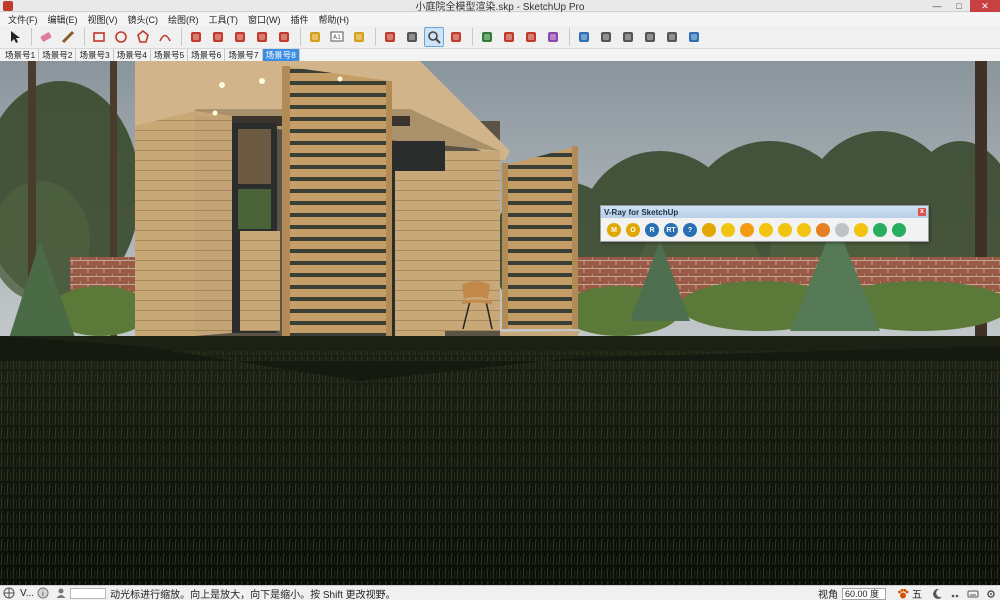 This screenshot has height=600, width=1000. Describe the element at coordinates (991, 594) in the screenshot. I see `settings-icon` at that location.